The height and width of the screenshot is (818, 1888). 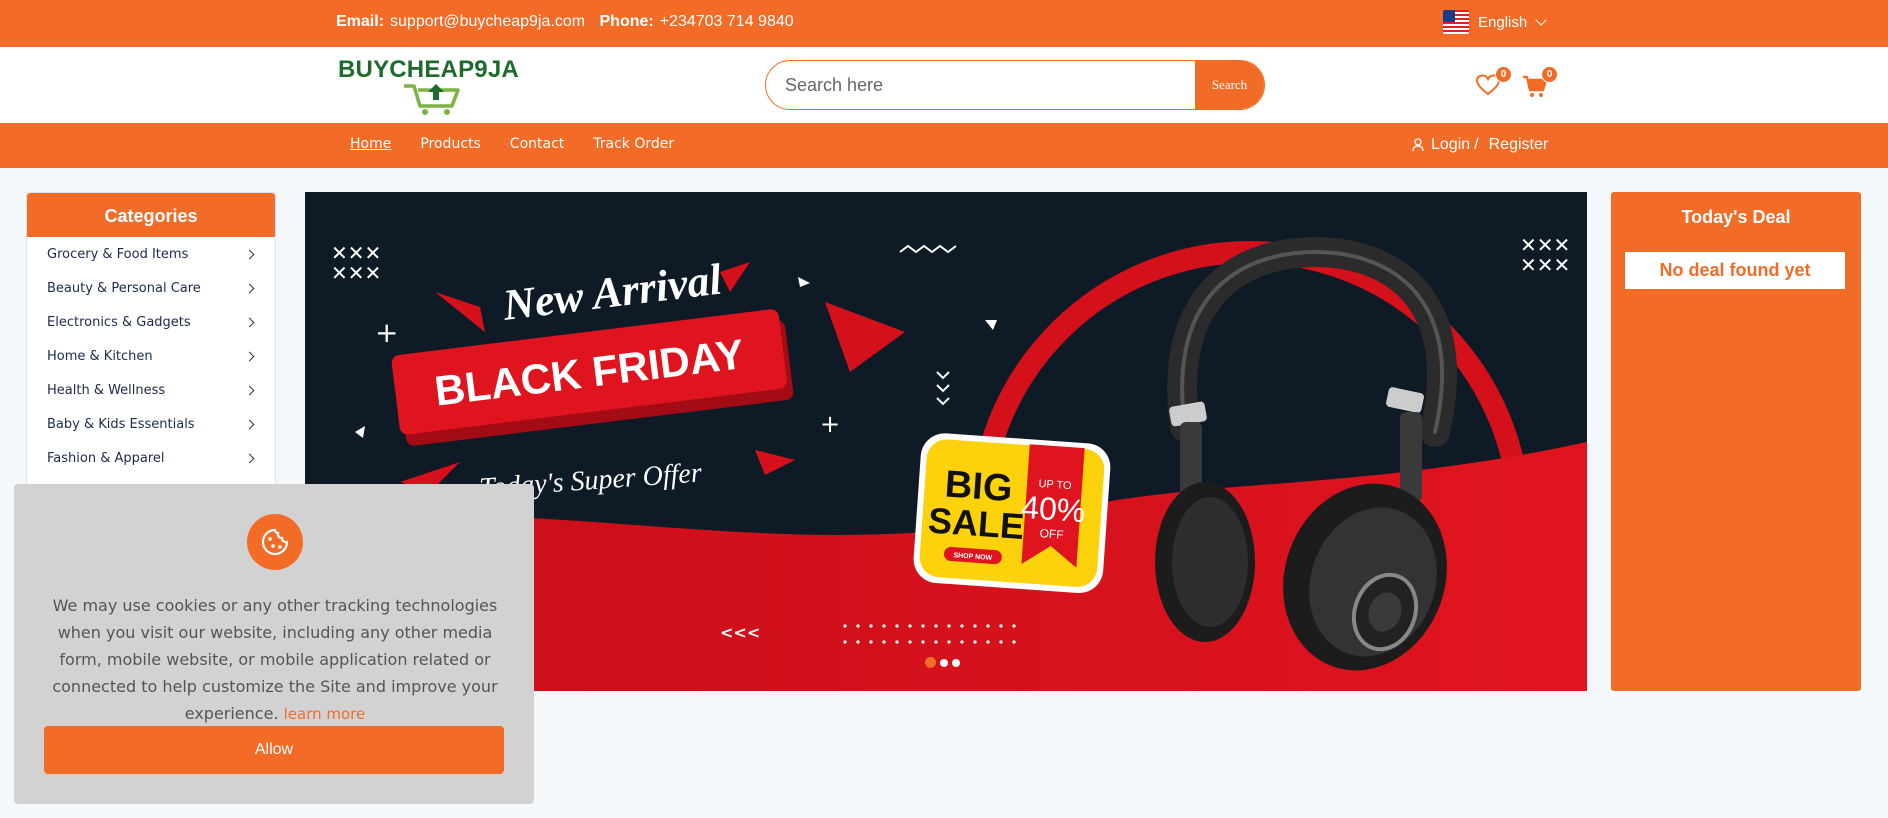 I want to click on wishlist-count-badge: 0, so click(x=1503, y=74).